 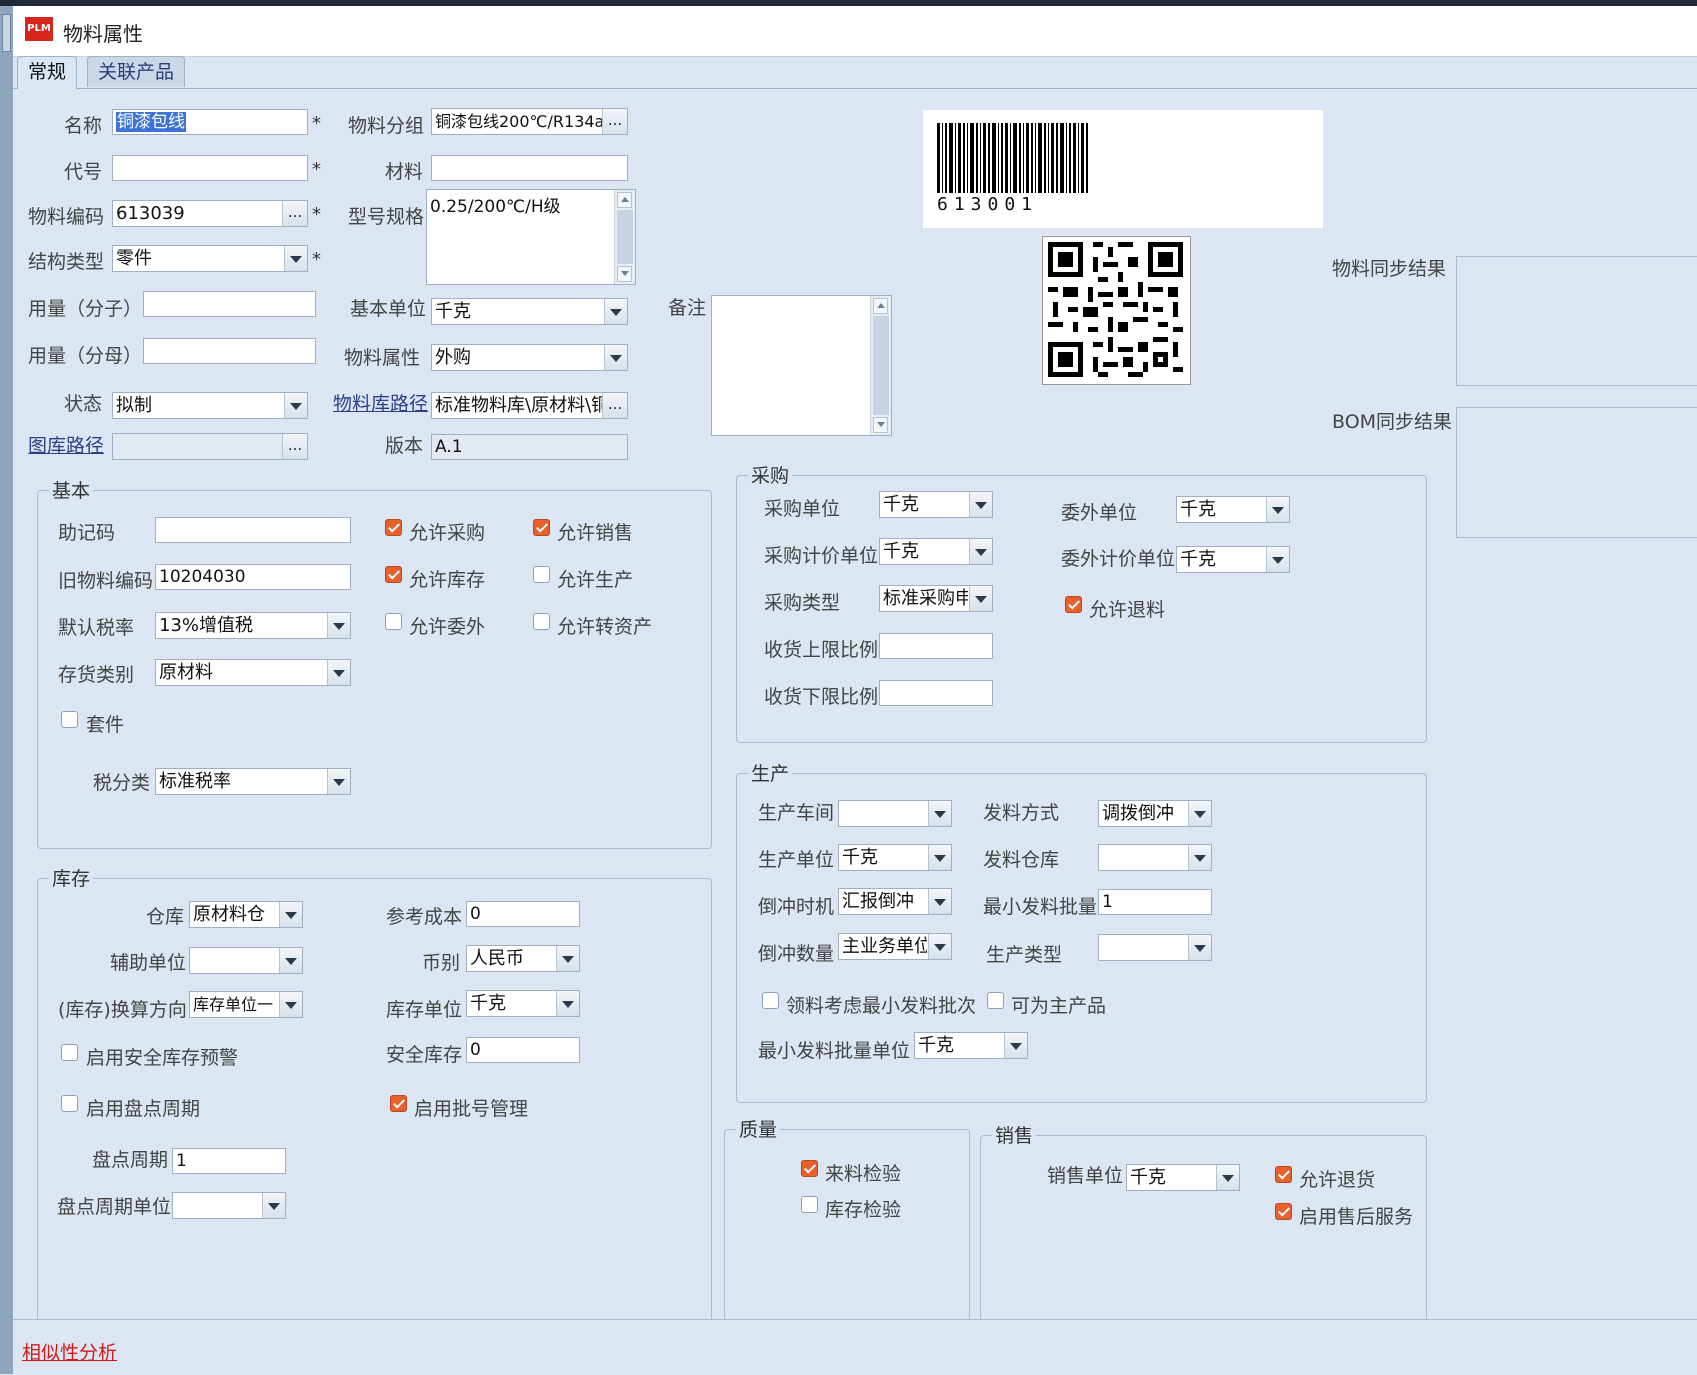 What do you see at coordinates (246, 1004) in the screenshot?
I see `conv-dir-select: 库存单位一` at bounding box center [246, 1004].